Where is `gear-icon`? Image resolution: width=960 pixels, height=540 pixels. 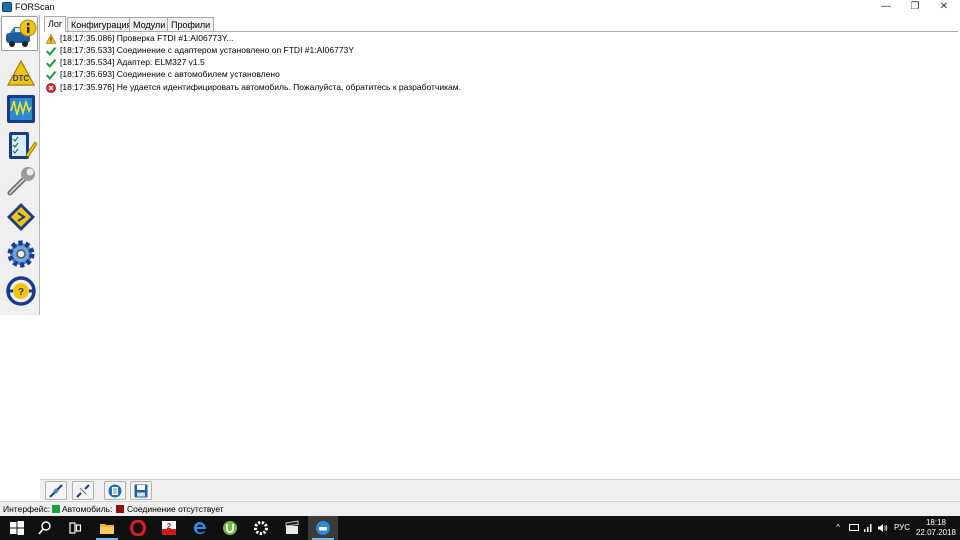
gear-icon is located at coordinates (21, 254).